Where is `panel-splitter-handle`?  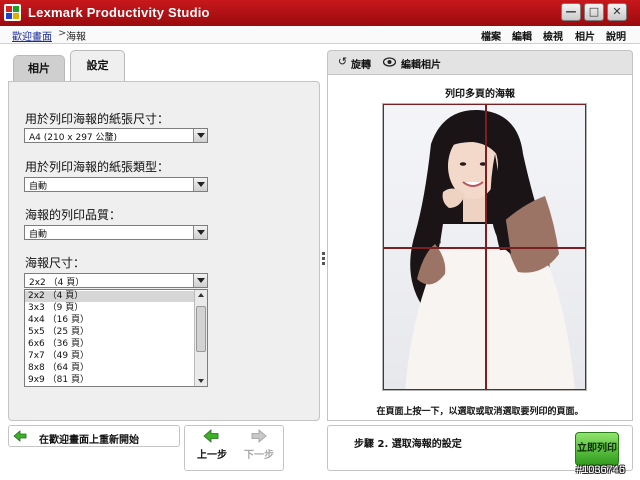
panel-splitter-handle is located at coordinates (323, 260).